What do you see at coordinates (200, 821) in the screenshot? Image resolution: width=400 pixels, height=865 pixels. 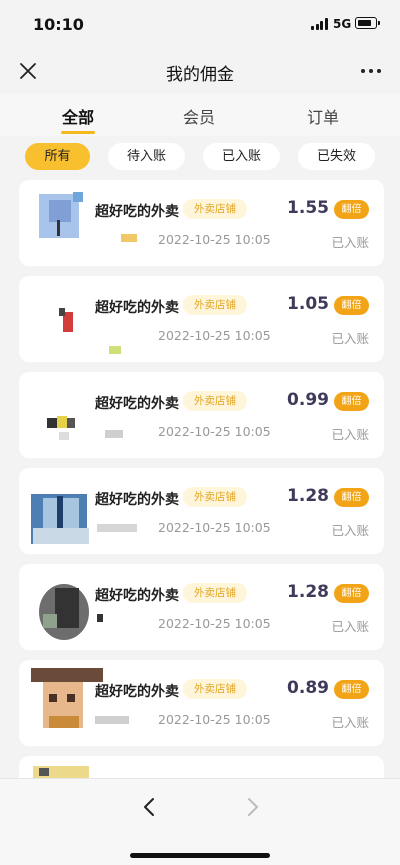 I see `bottom-toolbar` at bounding box center [200, 821].